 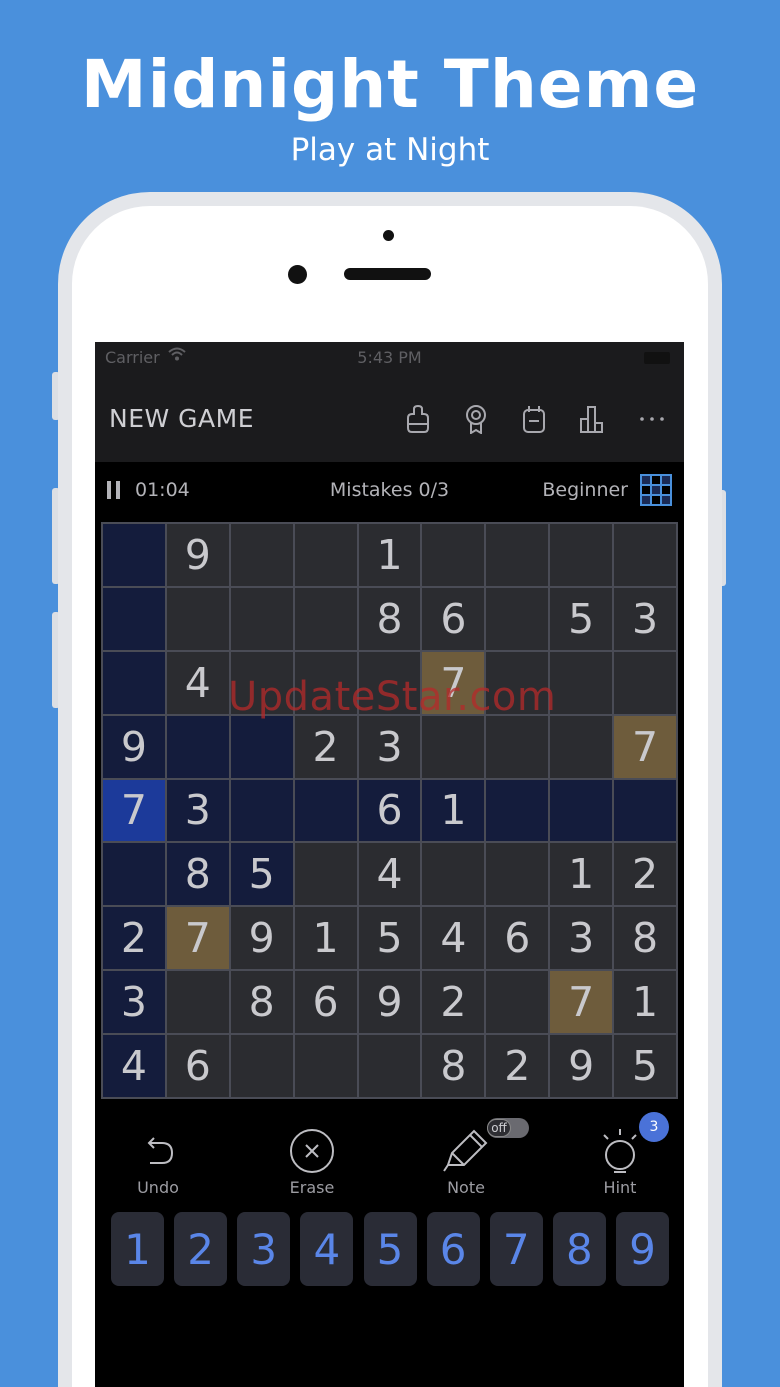 What do you see at coordinates (508, 1128) in the screenshot?
I see `note-toggle: off` at bounding box center [508, 1128].